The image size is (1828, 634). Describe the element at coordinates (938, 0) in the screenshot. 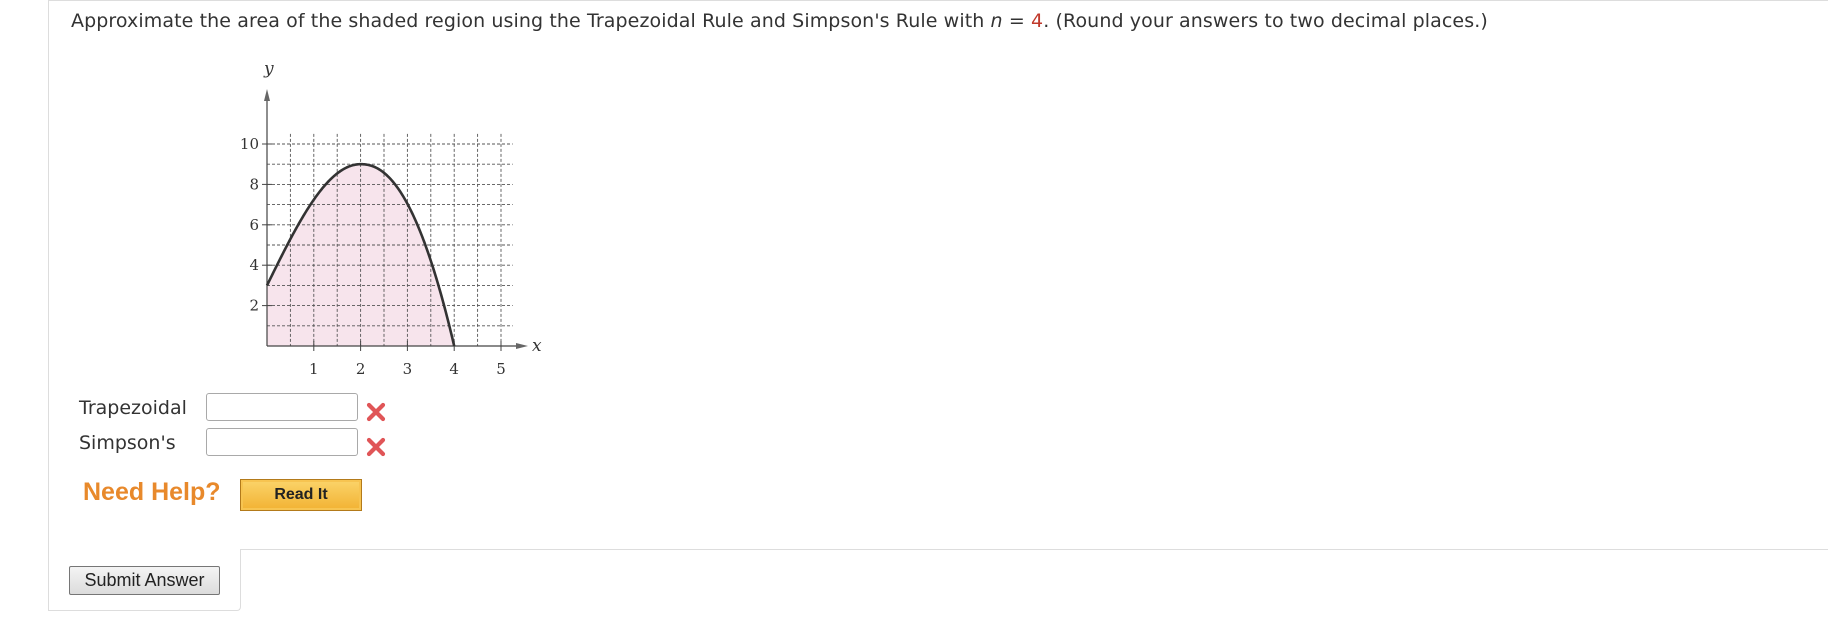

I see `top-divider` at that location.